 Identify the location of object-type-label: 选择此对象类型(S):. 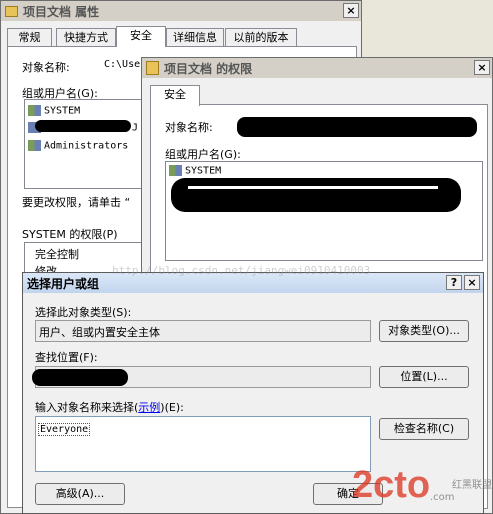
(83, 312).